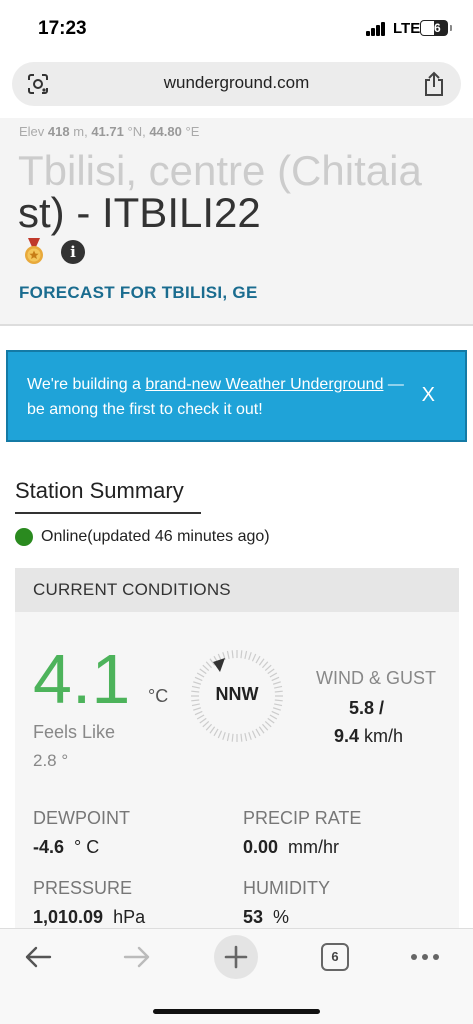  What do you see at coordinates (82, 679) in the screenshot?
I see `temperature-value: 4.1` at bounding box center [82, 679].